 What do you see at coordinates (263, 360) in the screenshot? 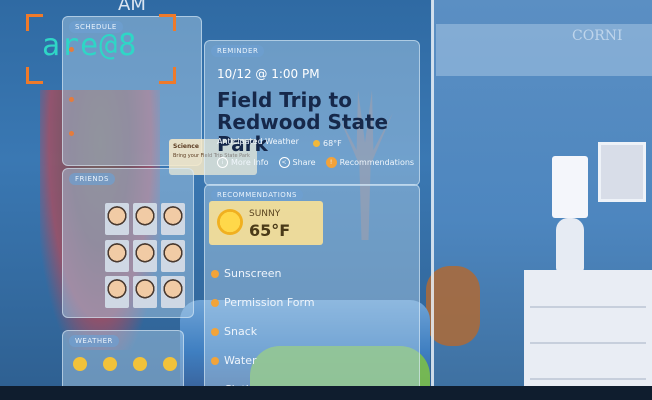
I see `recommendation-item: Water` at bounding box center [263, 360].